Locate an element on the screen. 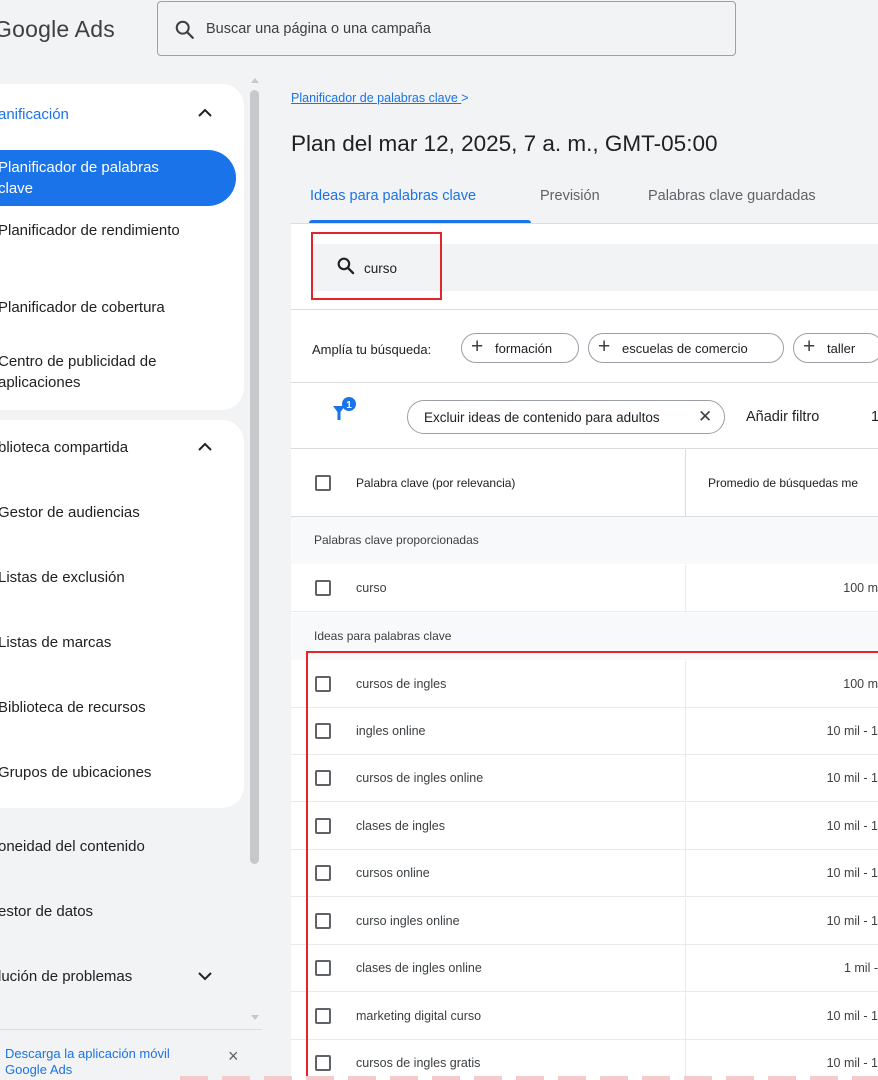  sidebar-item-data-manager: estor de datos is located at coordinates (46, 911).